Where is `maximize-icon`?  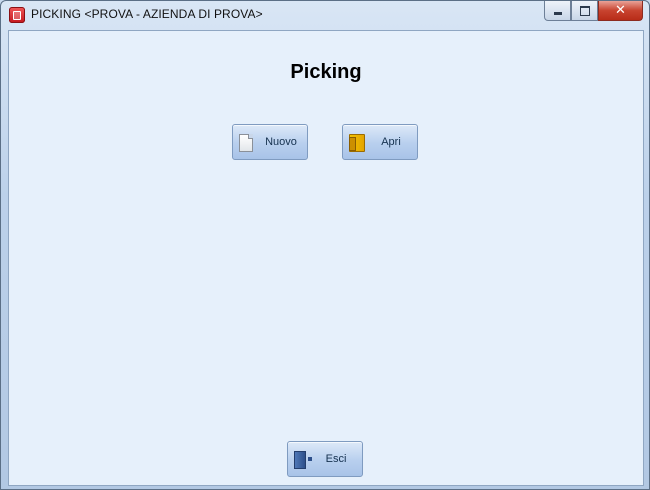 maximize-icon is located at coordinates (584, 10).